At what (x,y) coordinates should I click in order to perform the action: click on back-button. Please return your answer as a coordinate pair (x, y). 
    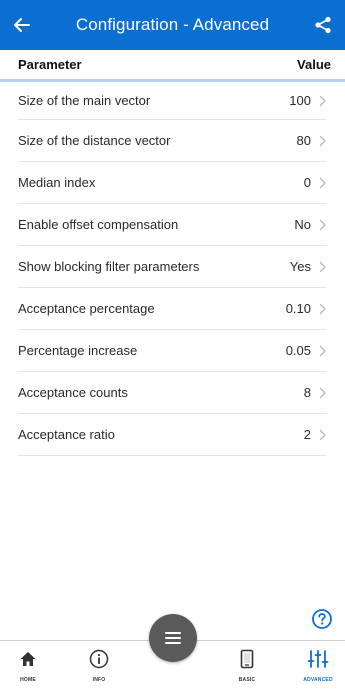
    Looking at the image, I should click on (22, 25).